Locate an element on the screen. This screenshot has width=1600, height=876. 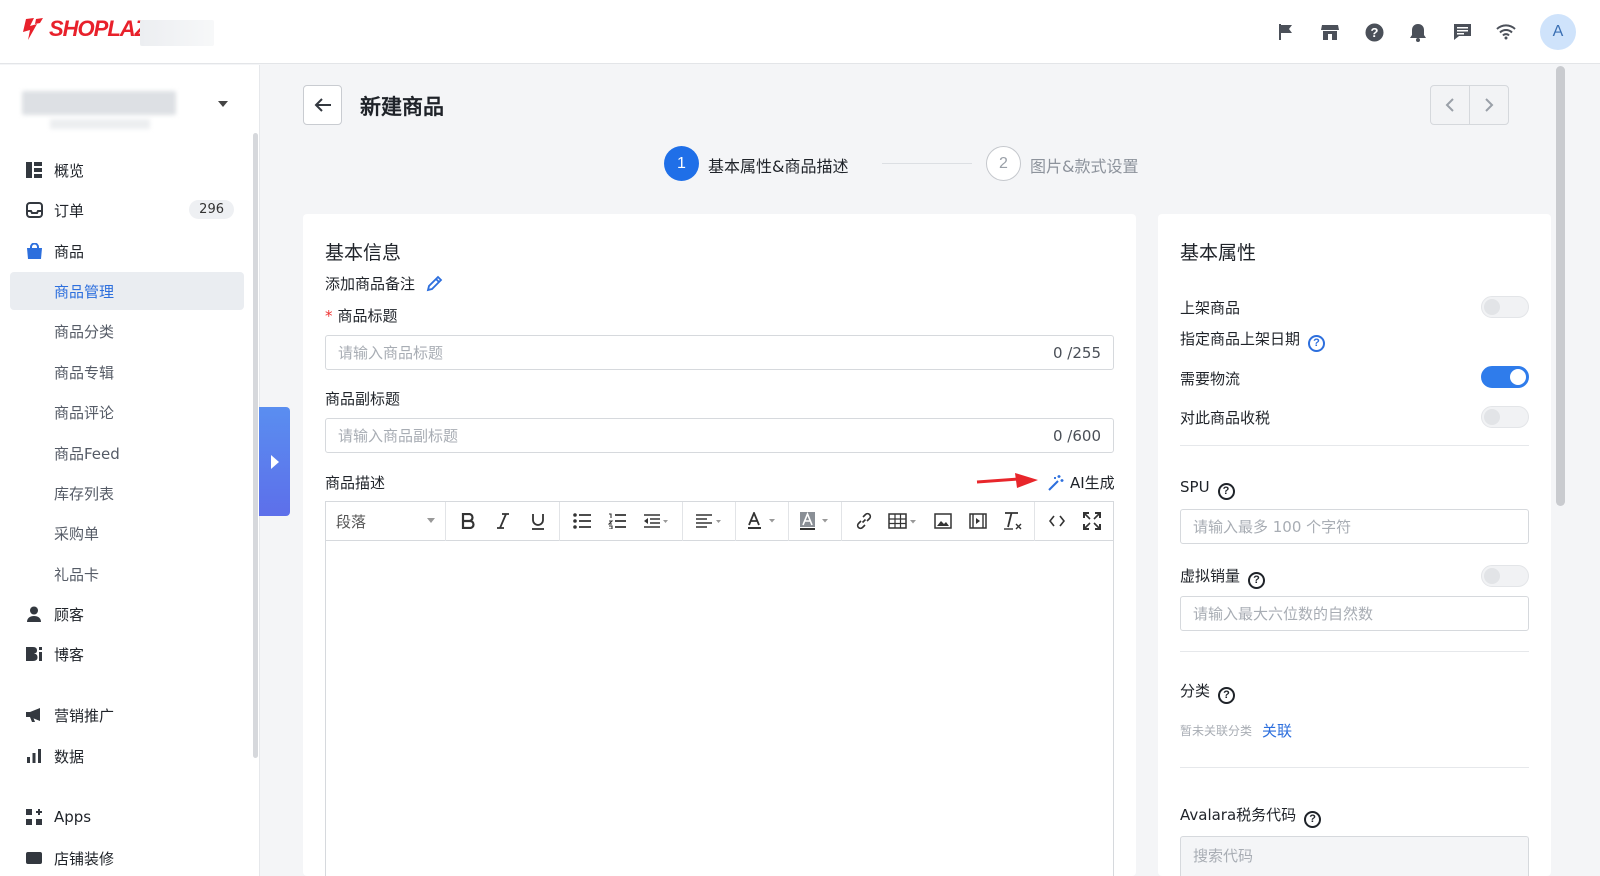
italic-button is located at coordinates (502, 521).